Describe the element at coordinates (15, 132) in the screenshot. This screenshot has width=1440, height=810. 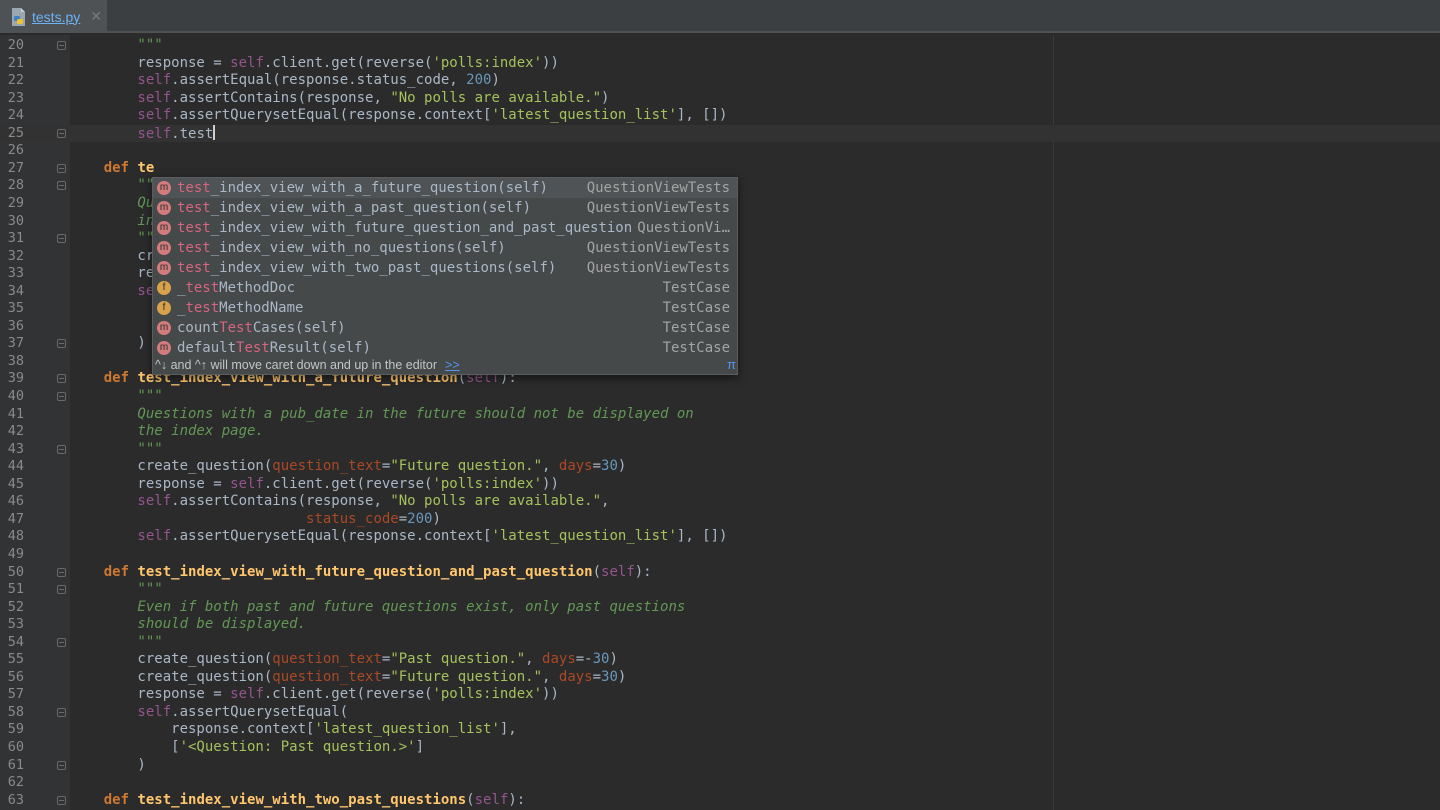
I see `line-number: 25` at that location.